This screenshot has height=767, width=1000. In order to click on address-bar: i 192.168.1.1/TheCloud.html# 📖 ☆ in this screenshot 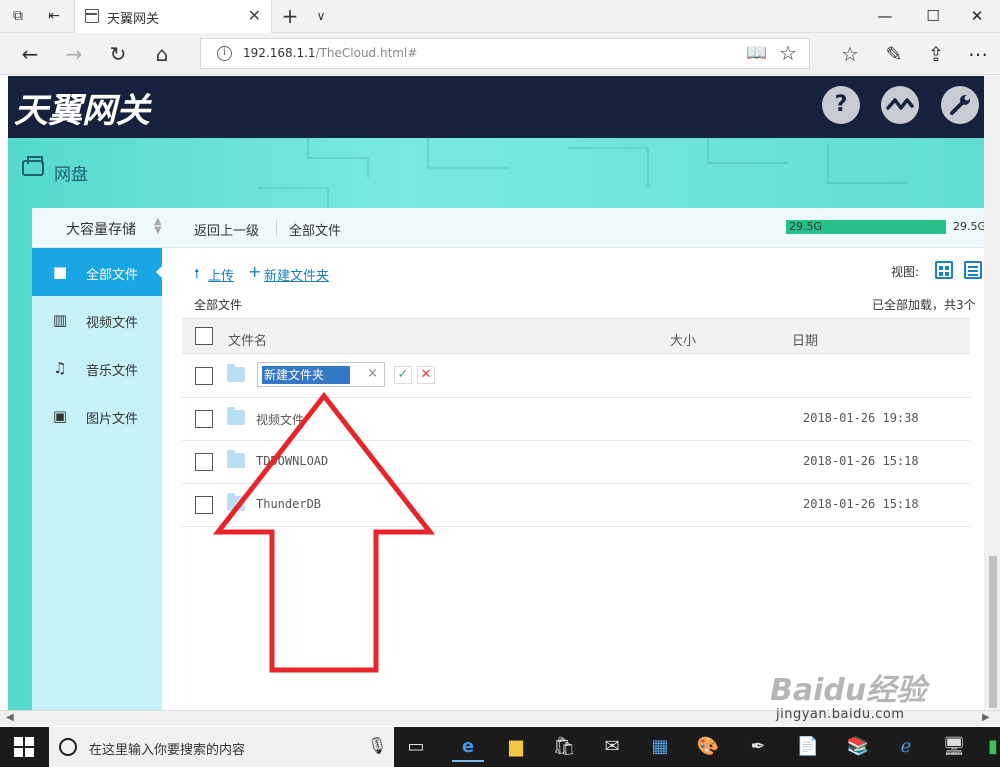, I will do `click(505, 53)`.